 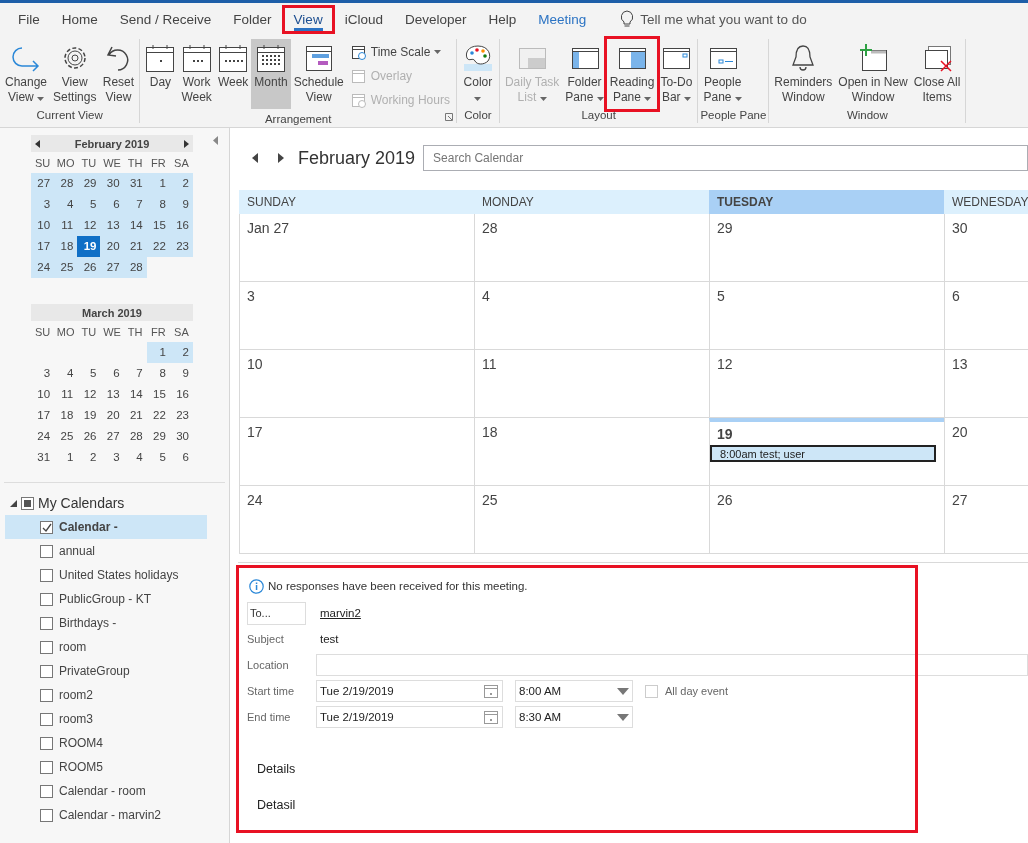 What do you see at coordinates (623, 691) in the screenshot?
I see `dropdown-arrow-icon` at bounding box center [623, 691].